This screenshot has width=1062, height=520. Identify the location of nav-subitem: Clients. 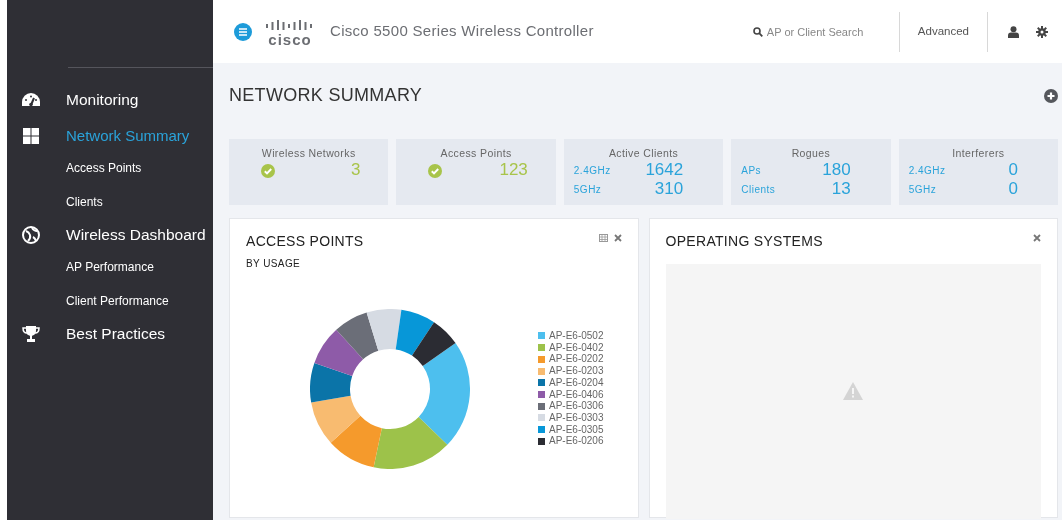
(84, 202).